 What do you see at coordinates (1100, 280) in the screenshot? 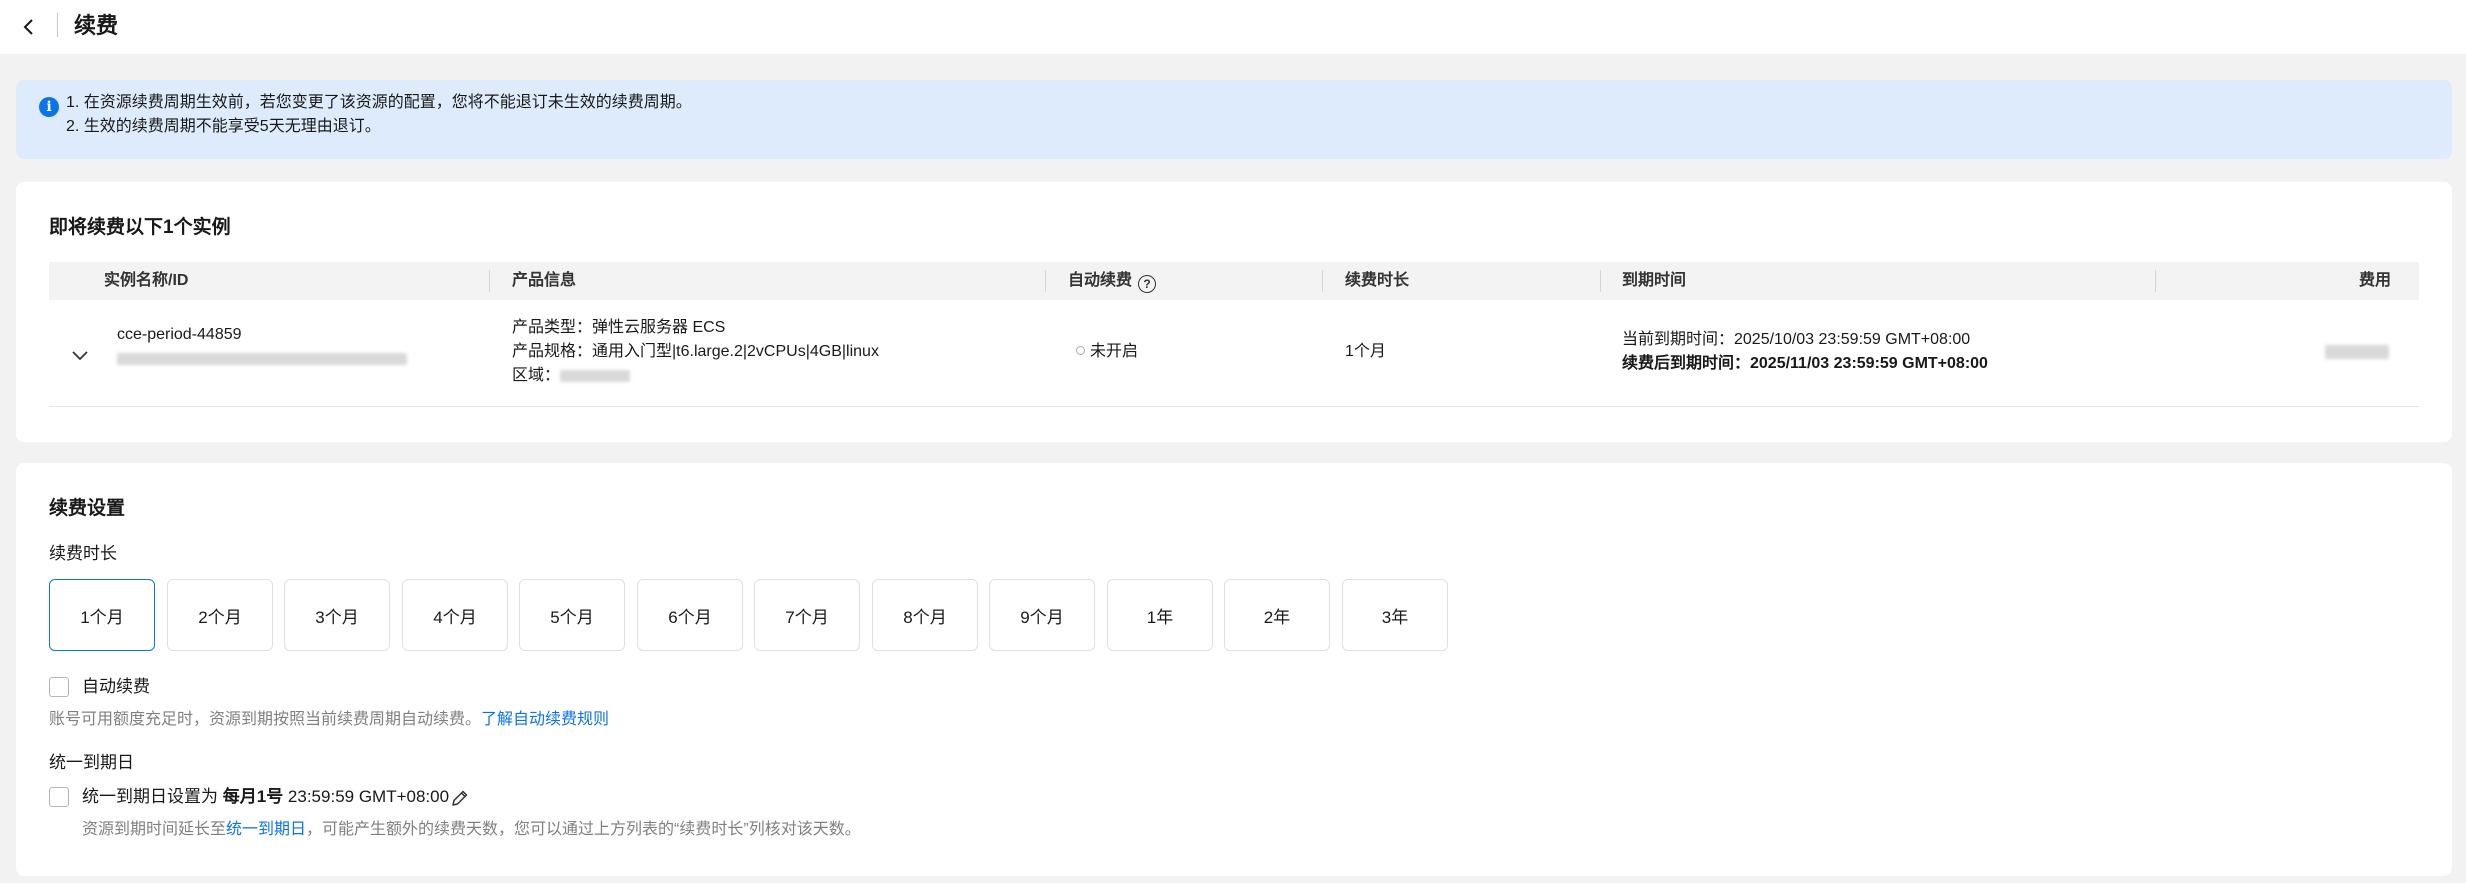
I see `col-auto-renew-label: 自动续费` at bounding box center [1100, 280].